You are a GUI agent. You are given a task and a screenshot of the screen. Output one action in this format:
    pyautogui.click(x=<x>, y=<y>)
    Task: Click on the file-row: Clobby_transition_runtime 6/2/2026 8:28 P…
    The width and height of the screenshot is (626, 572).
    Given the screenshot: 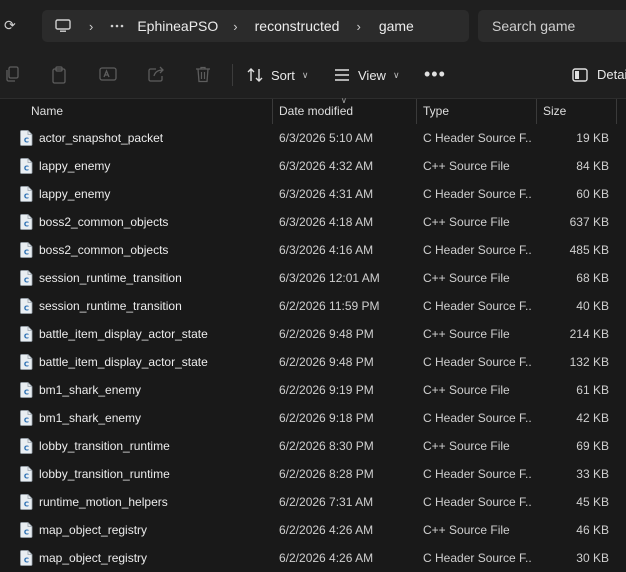 What is the action you would take?
    pyautogui.click(x=313, y=474)
    